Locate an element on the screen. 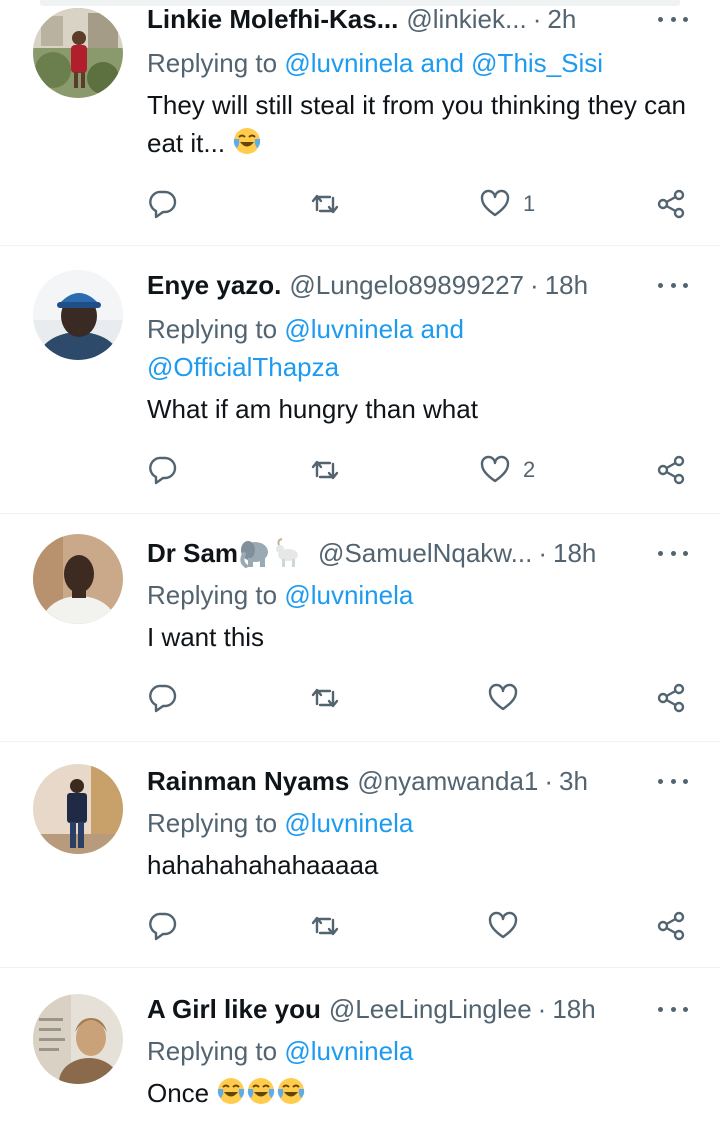  elephant-emoji-icon is located at coordinates (254, 554).